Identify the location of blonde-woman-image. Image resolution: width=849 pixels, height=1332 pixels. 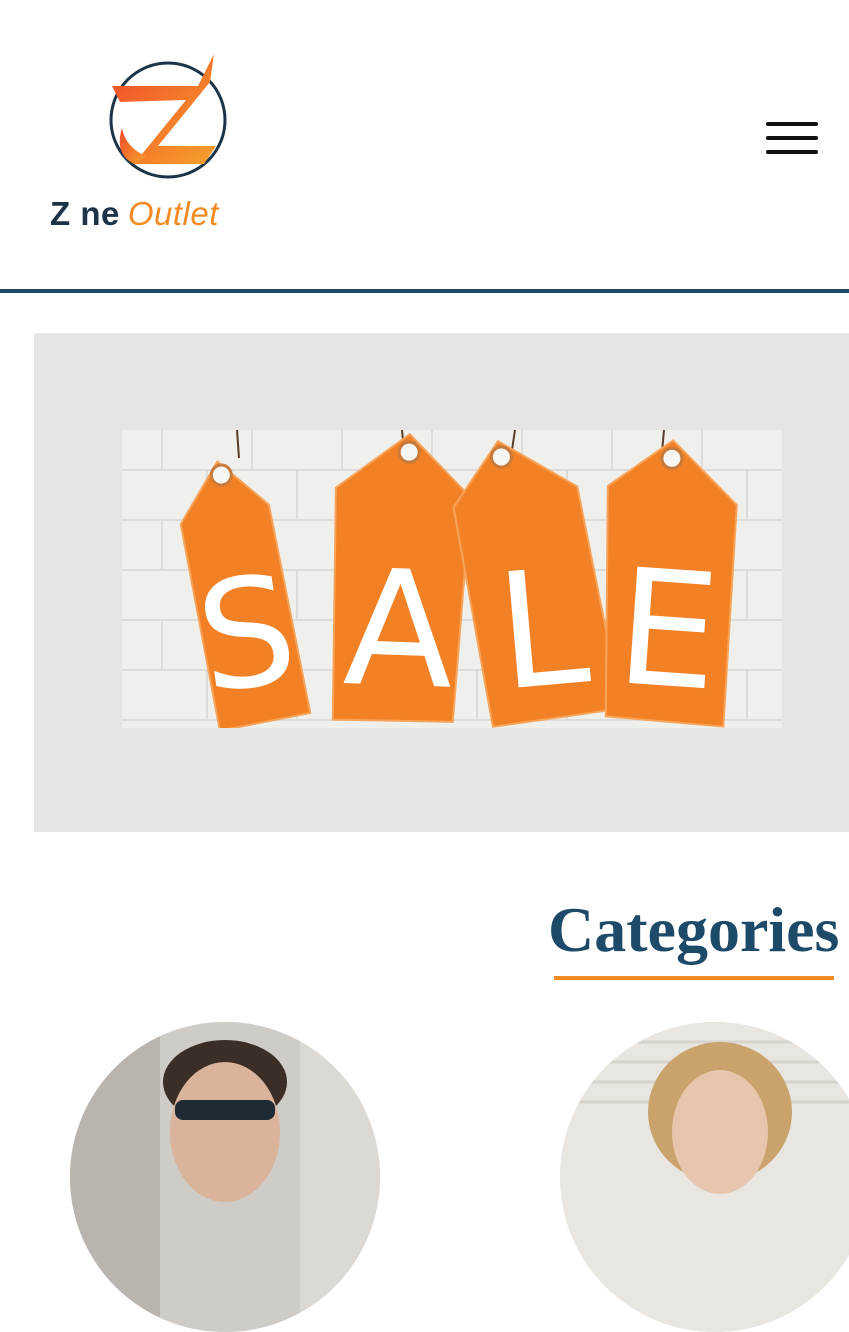
(704, 1177).